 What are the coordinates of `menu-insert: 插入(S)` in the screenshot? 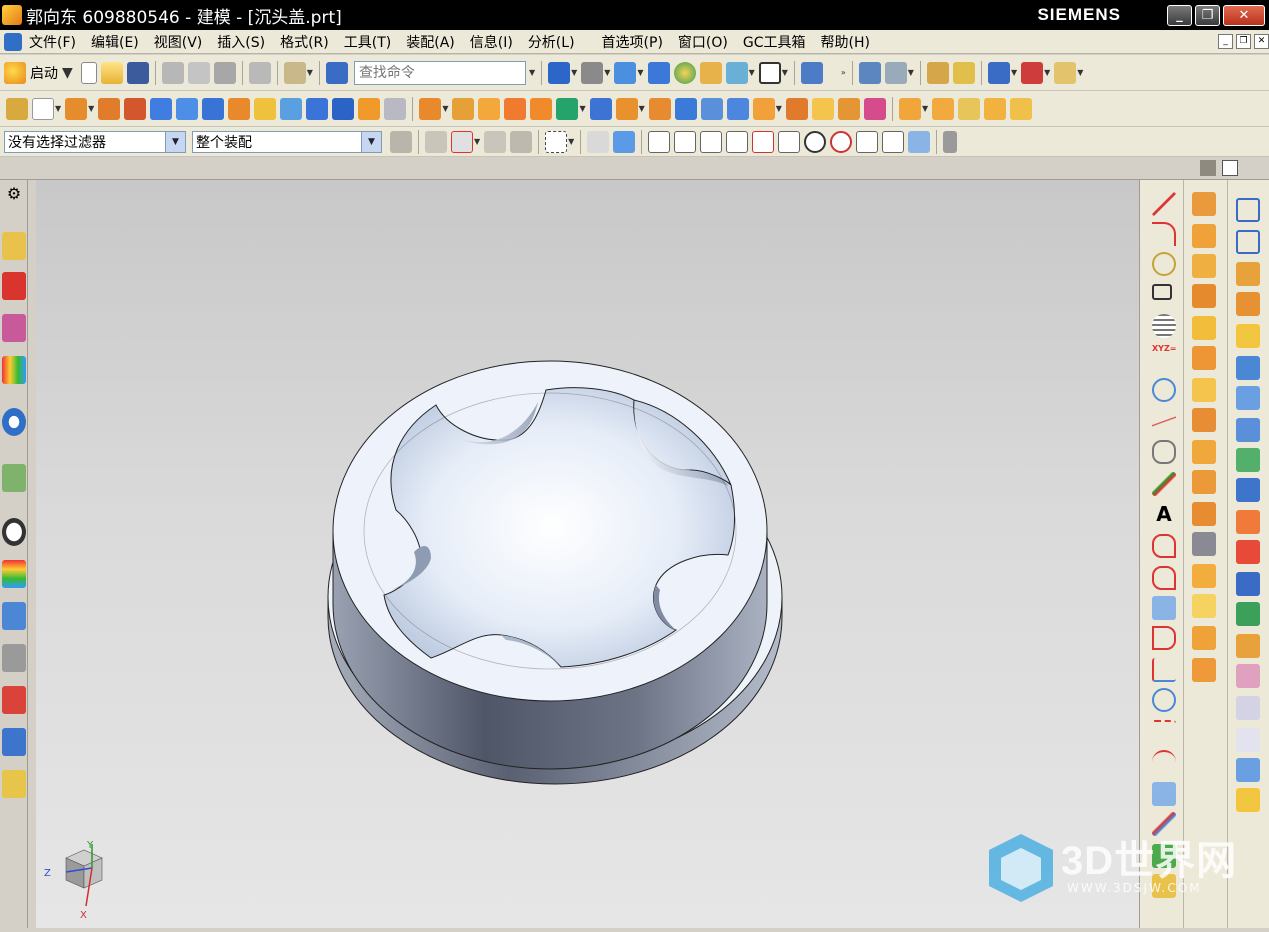 It's located at (241, 42).